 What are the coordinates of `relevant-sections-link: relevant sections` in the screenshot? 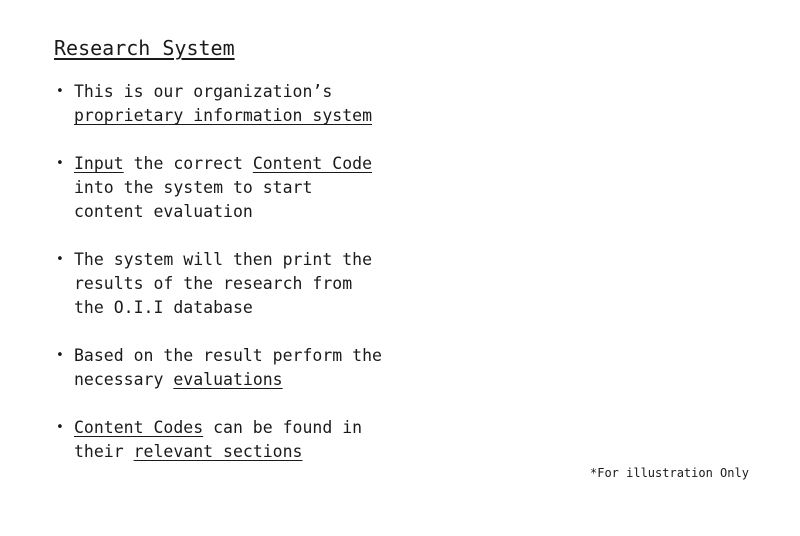 It's located at (218, 451).